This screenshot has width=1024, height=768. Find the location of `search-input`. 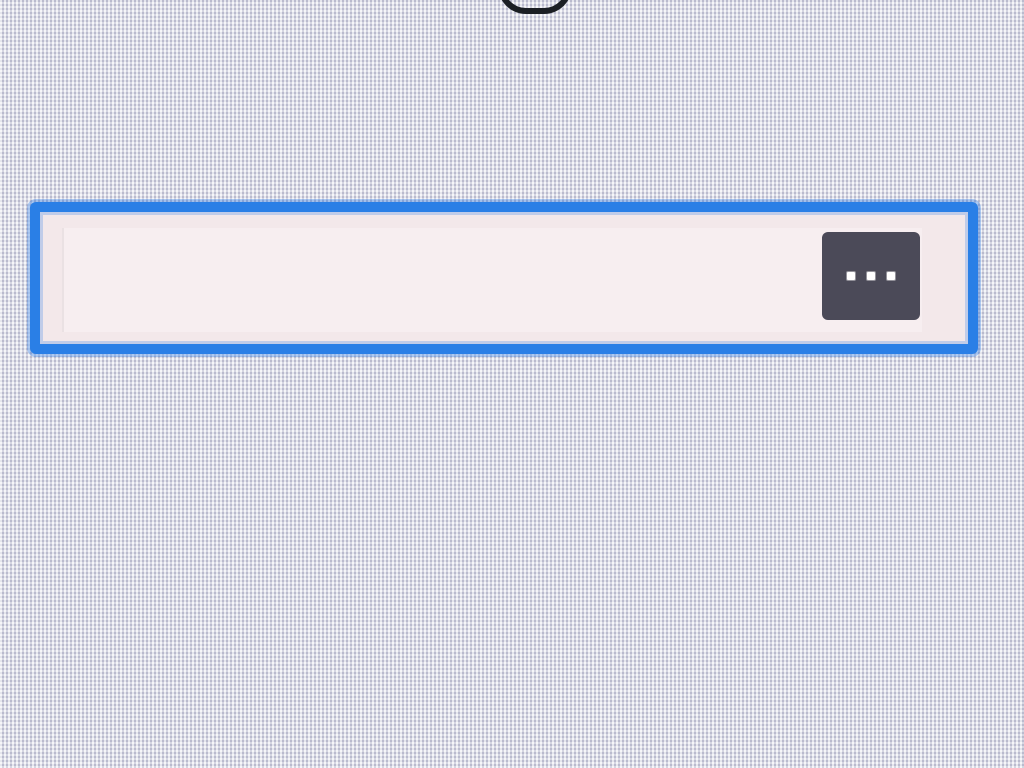

search-input is located at coordinates (492, 280).